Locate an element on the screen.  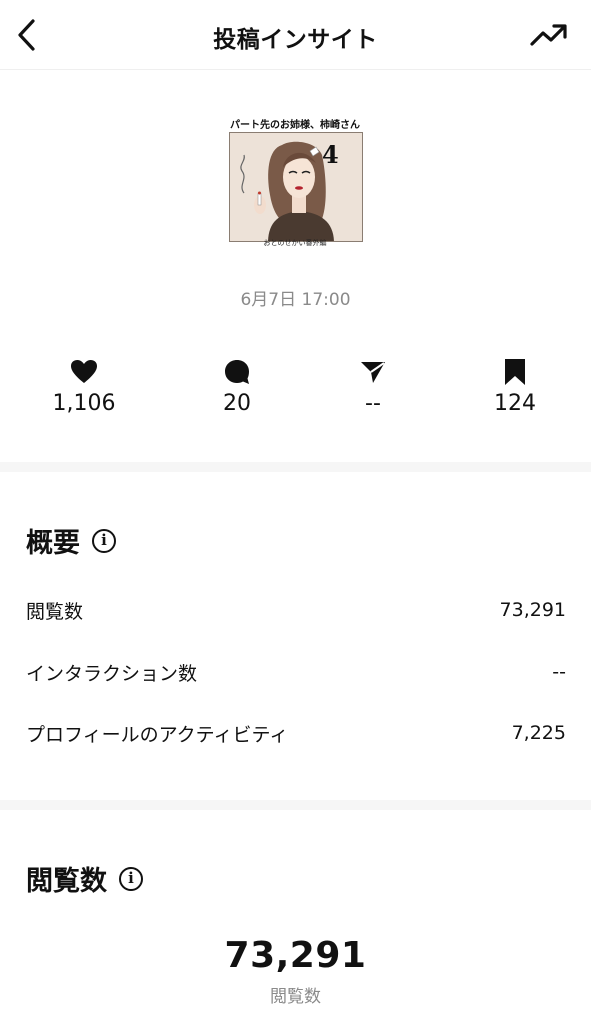
stat-shares: -- is located at coordinates (373, 385).